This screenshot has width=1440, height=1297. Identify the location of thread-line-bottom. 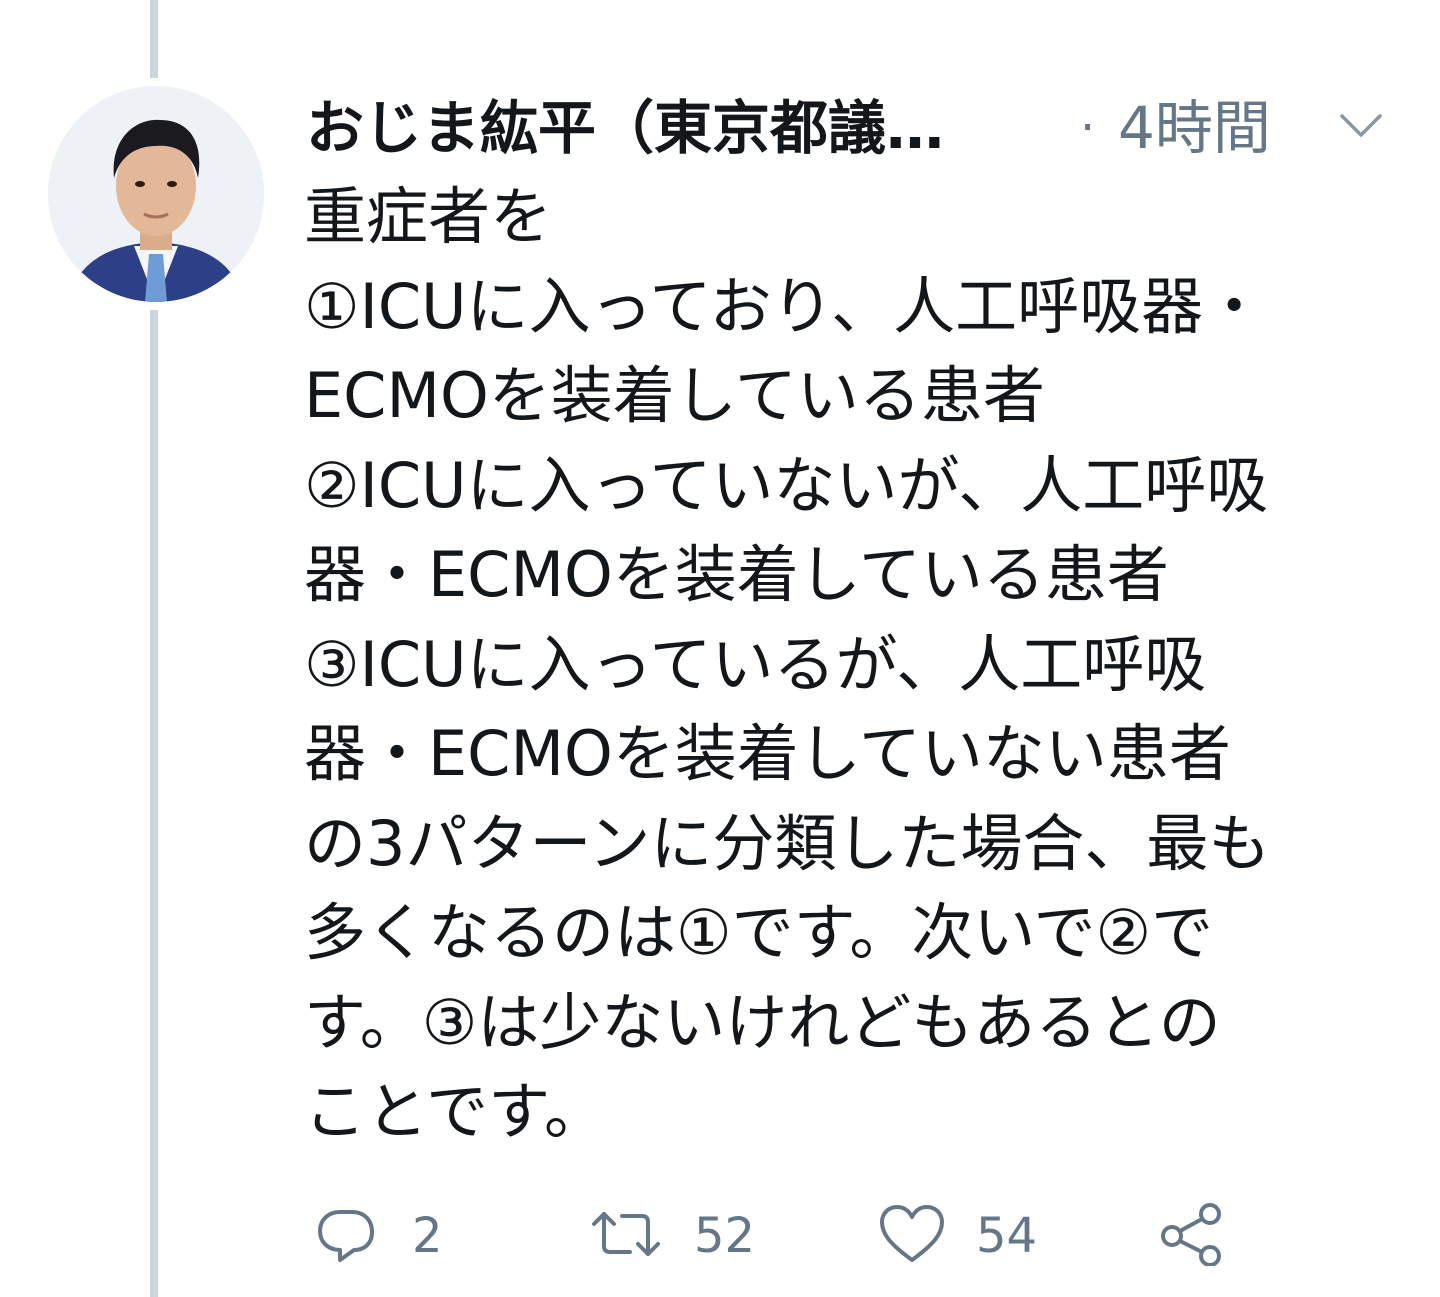
(154, 803).